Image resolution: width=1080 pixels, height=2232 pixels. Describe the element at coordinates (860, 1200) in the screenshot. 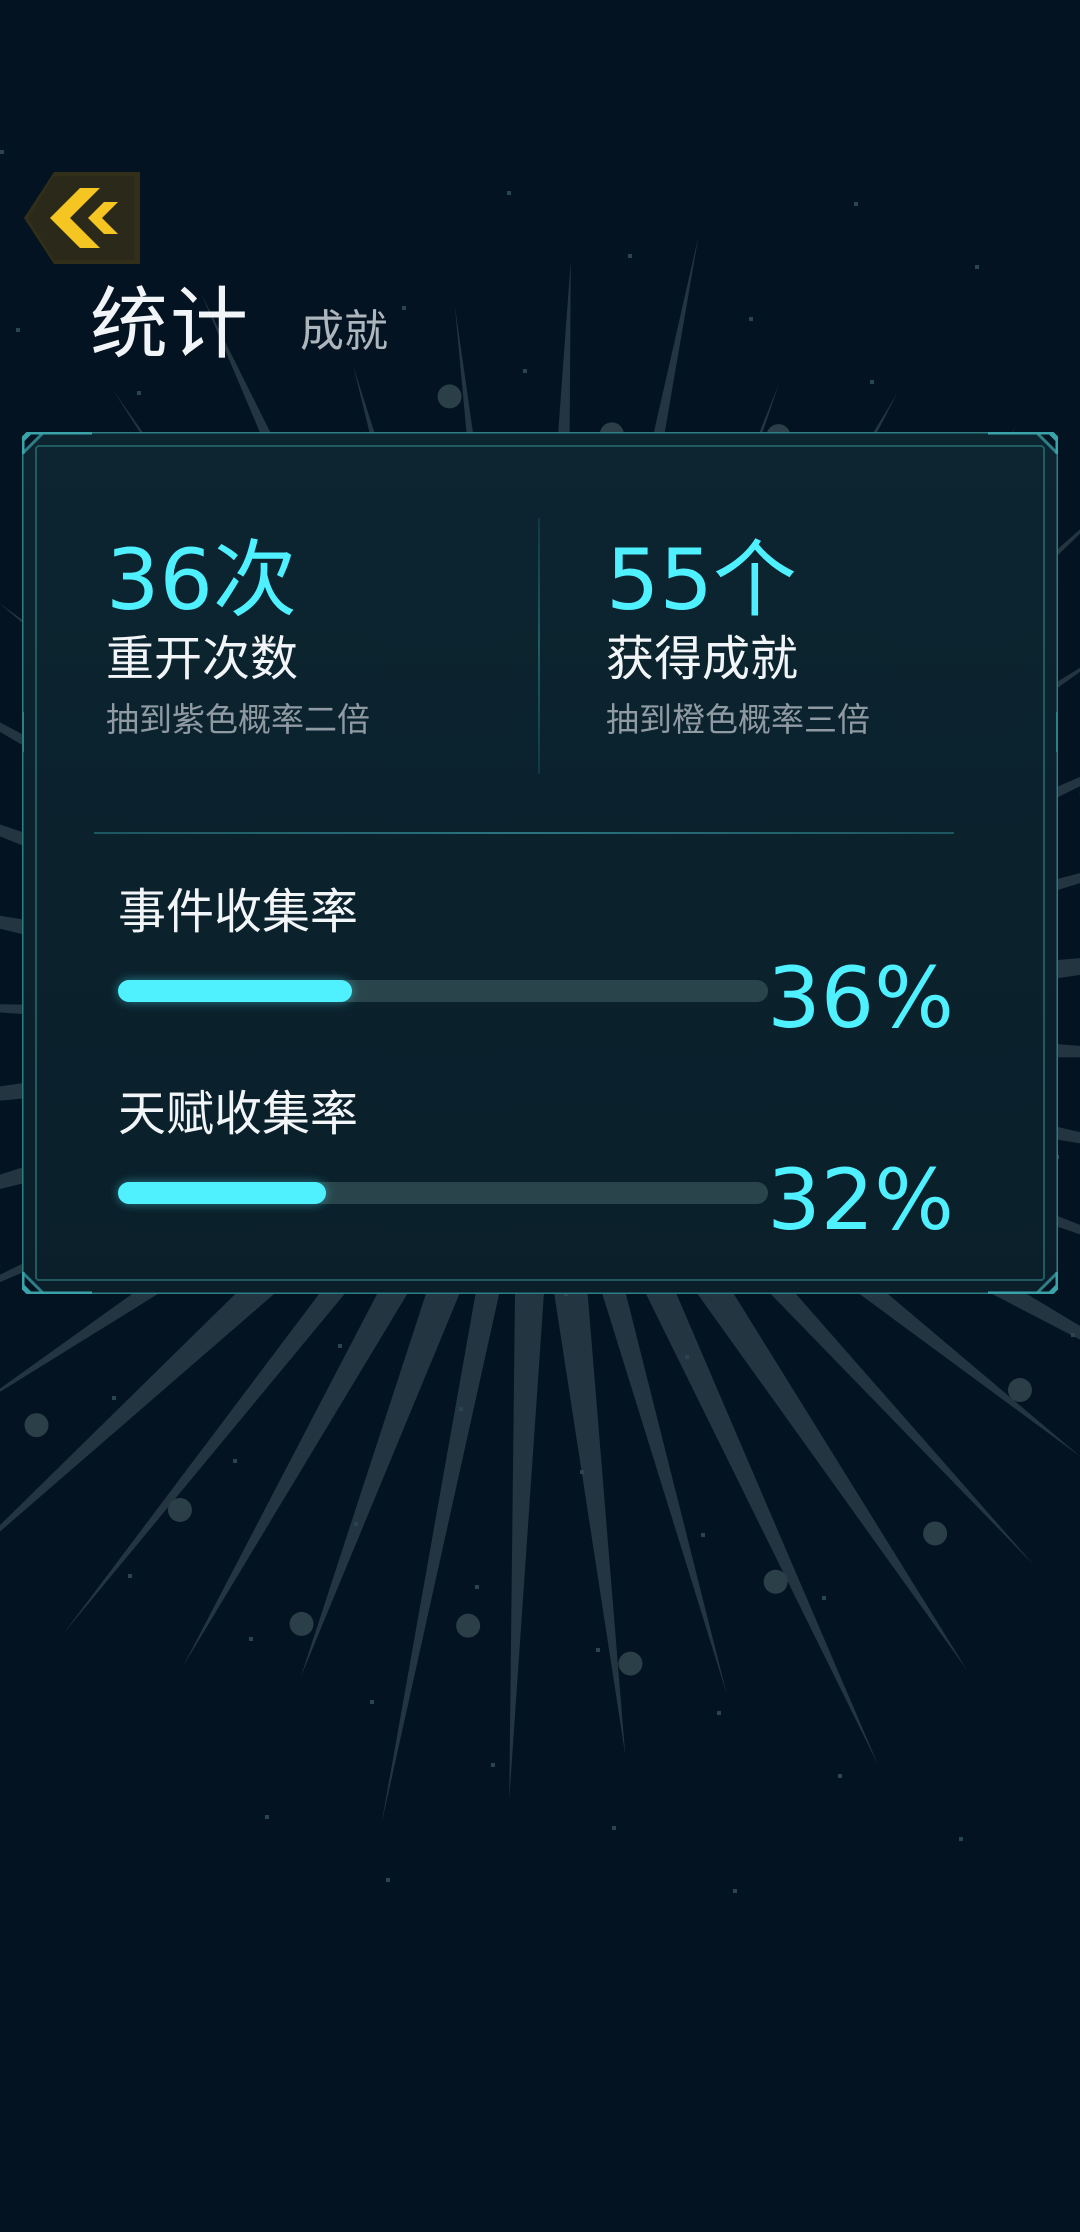

I see `talent-collection-percent: 32%` at that location.